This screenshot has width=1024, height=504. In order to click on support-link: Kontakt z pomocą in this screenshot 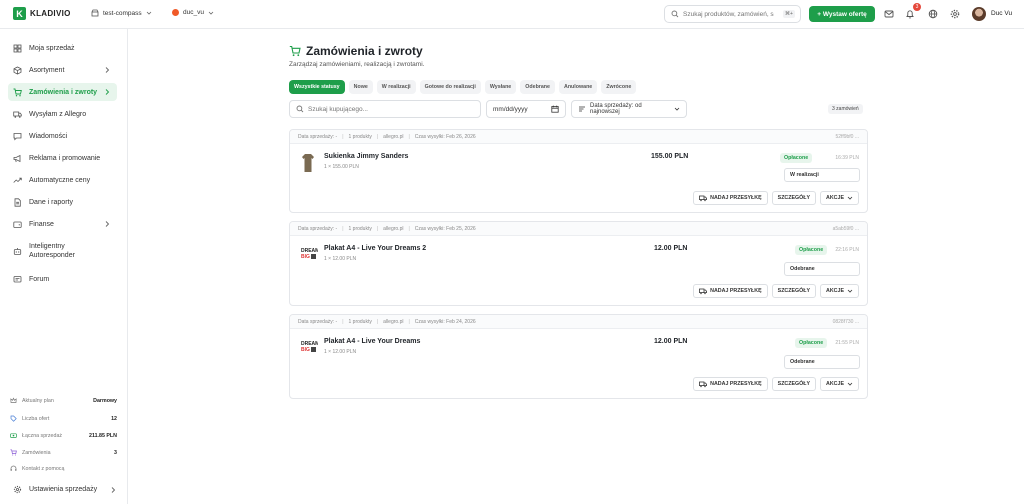, I will do `click(63, 468)`.